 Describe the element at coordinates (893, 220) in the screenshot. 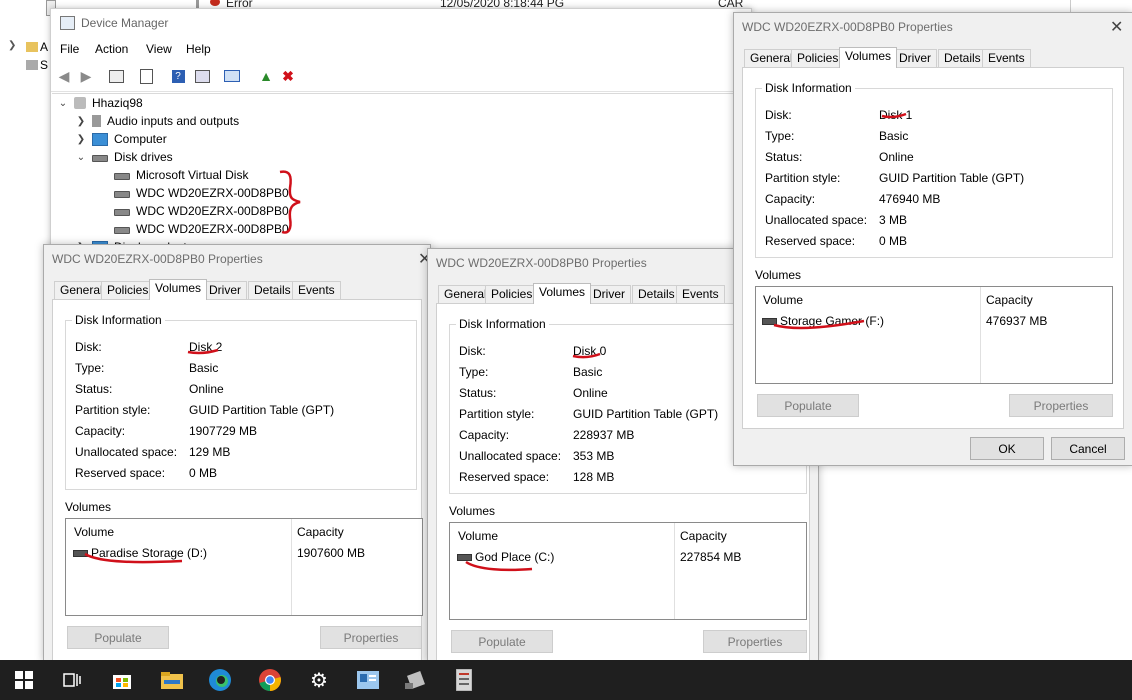

I see `unallocated-value: 3 MB` at that location.